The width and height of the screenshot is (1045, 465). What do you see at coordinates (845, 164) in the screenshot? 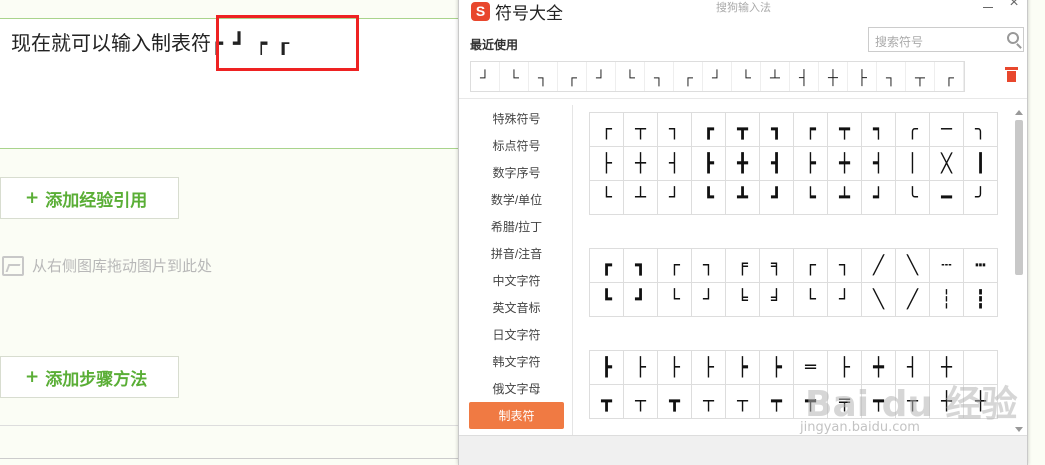
I see `symbol-cell: ┿` at bounding box center [845, 164].